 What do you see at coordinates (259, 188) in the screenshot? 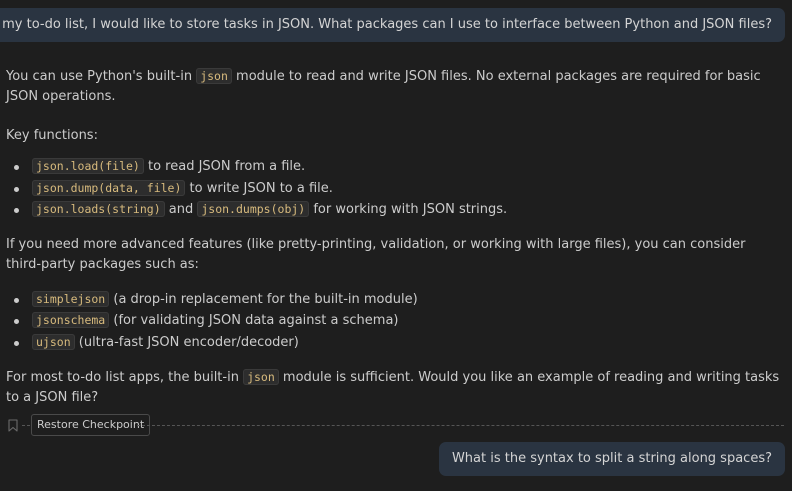
I see `list-item-text: to write JSON to a file.` at bounding box center [259, 188].